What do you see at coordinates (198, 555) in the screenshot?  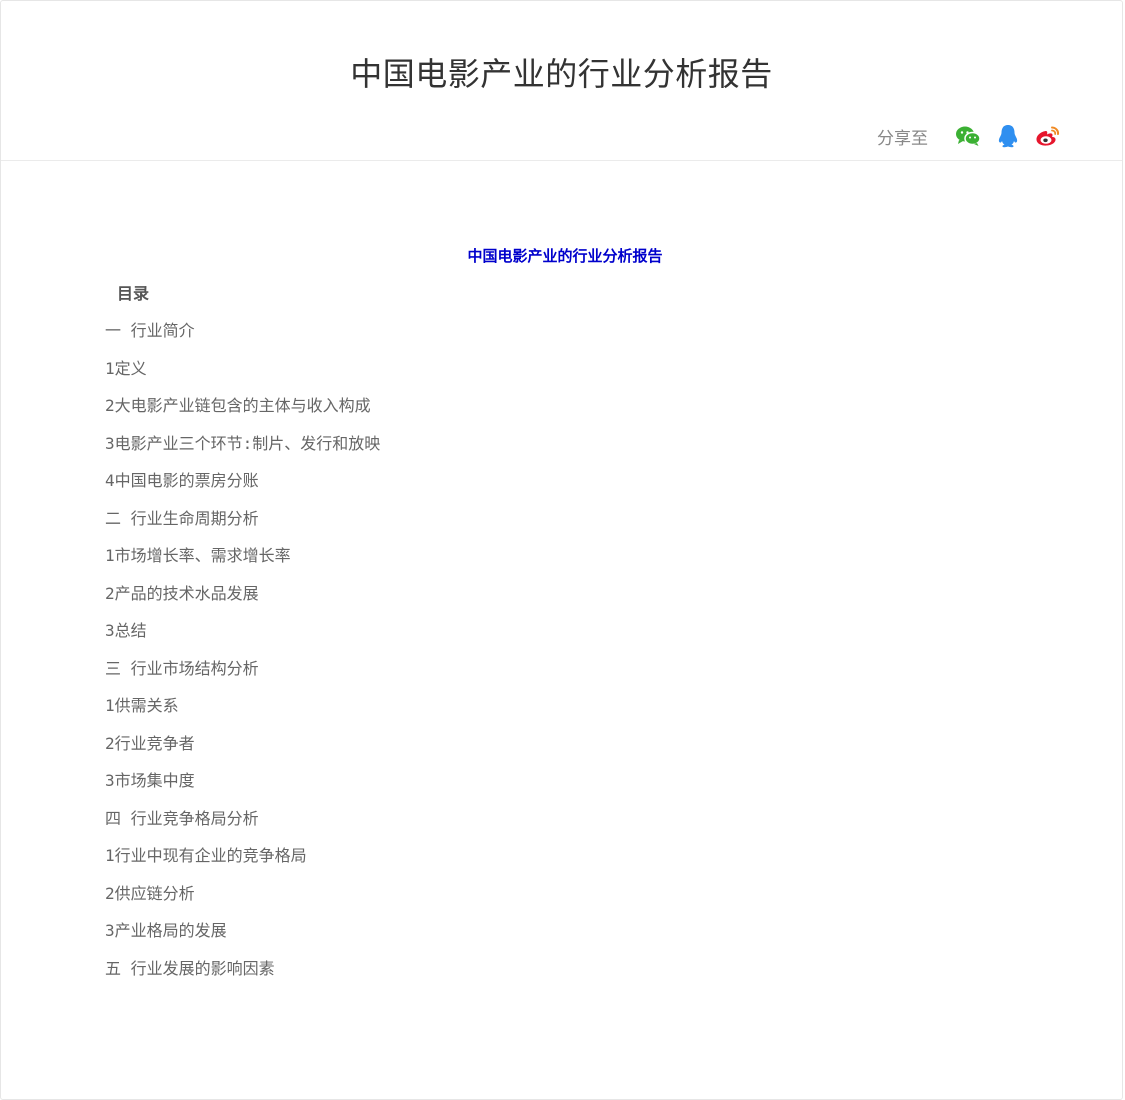 I see `toc-item: 1市场增长率、需求增长率` at bounding box center [198, 555].